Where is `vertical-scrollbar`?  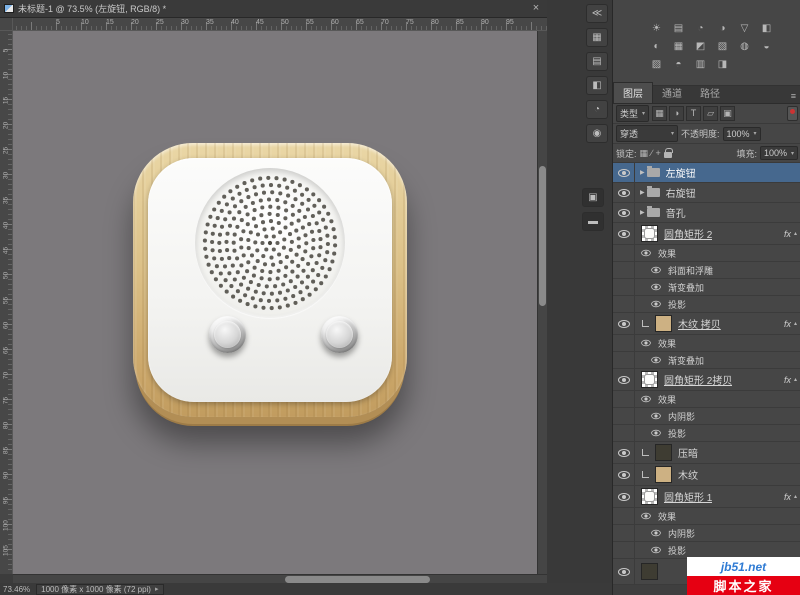
vertical-scrollbar is located at coordinates (542, 302).